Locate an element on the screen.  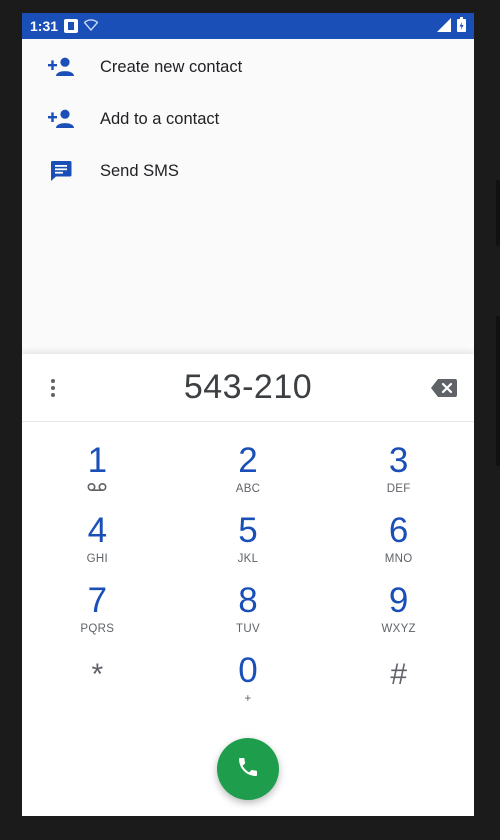
key-letters: MNO is located at coordinates (398, 559).